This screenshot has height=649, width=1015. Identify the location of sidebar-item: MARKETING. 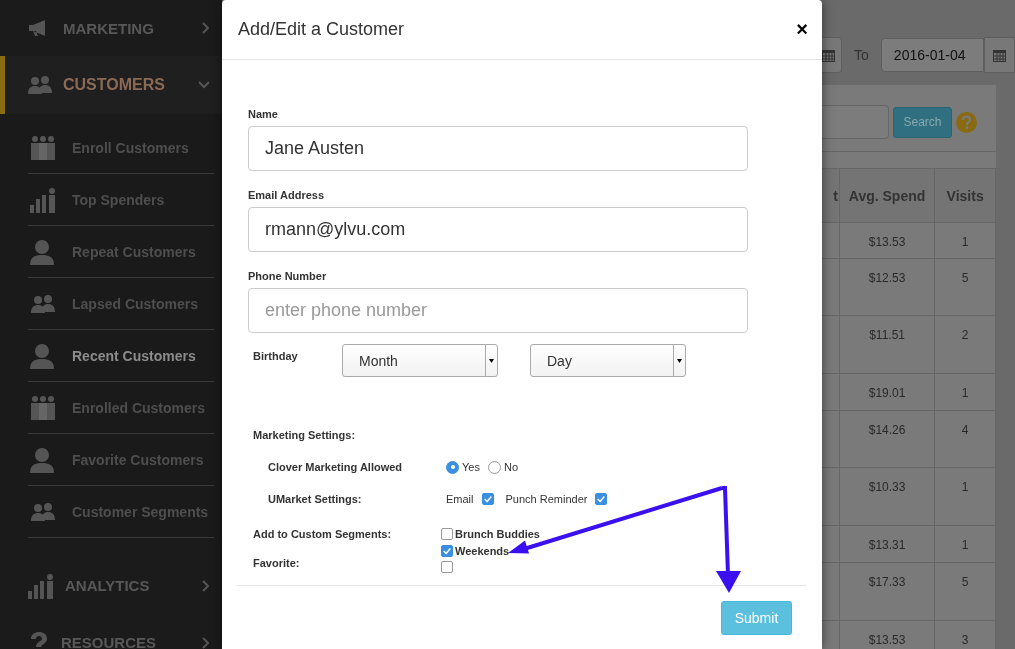
(111, 28).